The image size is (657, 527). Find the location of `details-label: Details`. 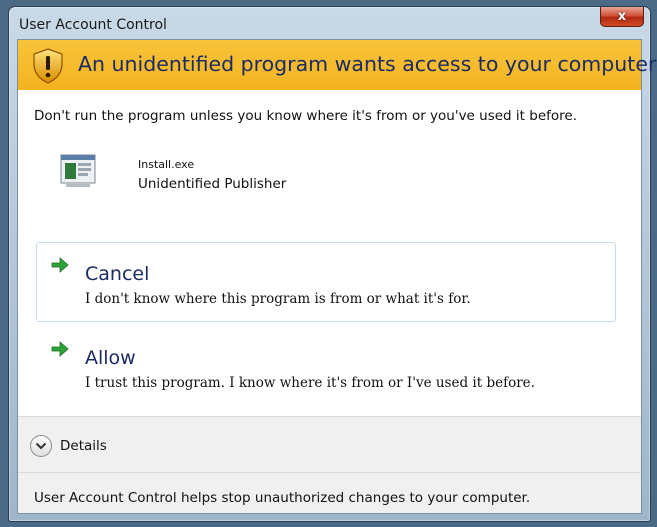

details-label: Details is located at coordinates (83, 446).